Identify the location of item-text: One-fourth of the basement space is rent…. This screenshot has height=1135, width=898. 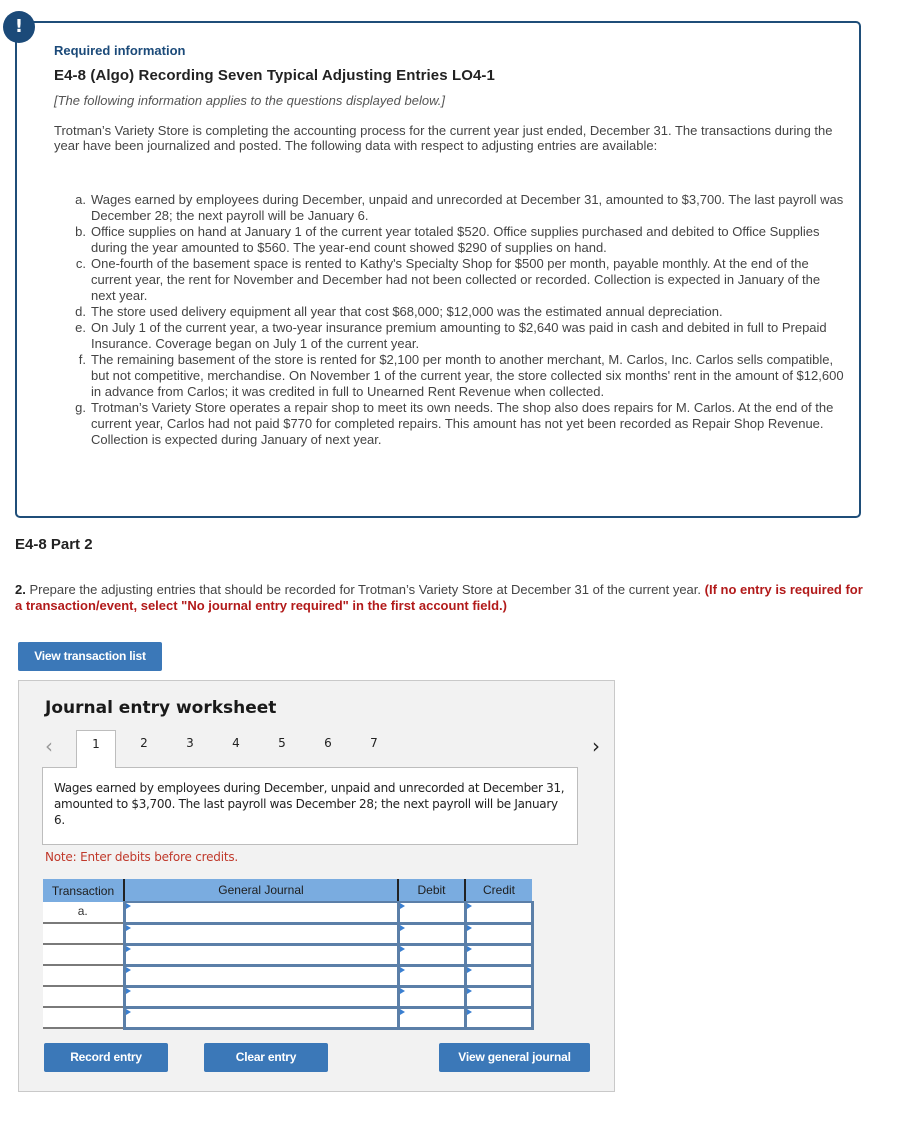
(456, 279).